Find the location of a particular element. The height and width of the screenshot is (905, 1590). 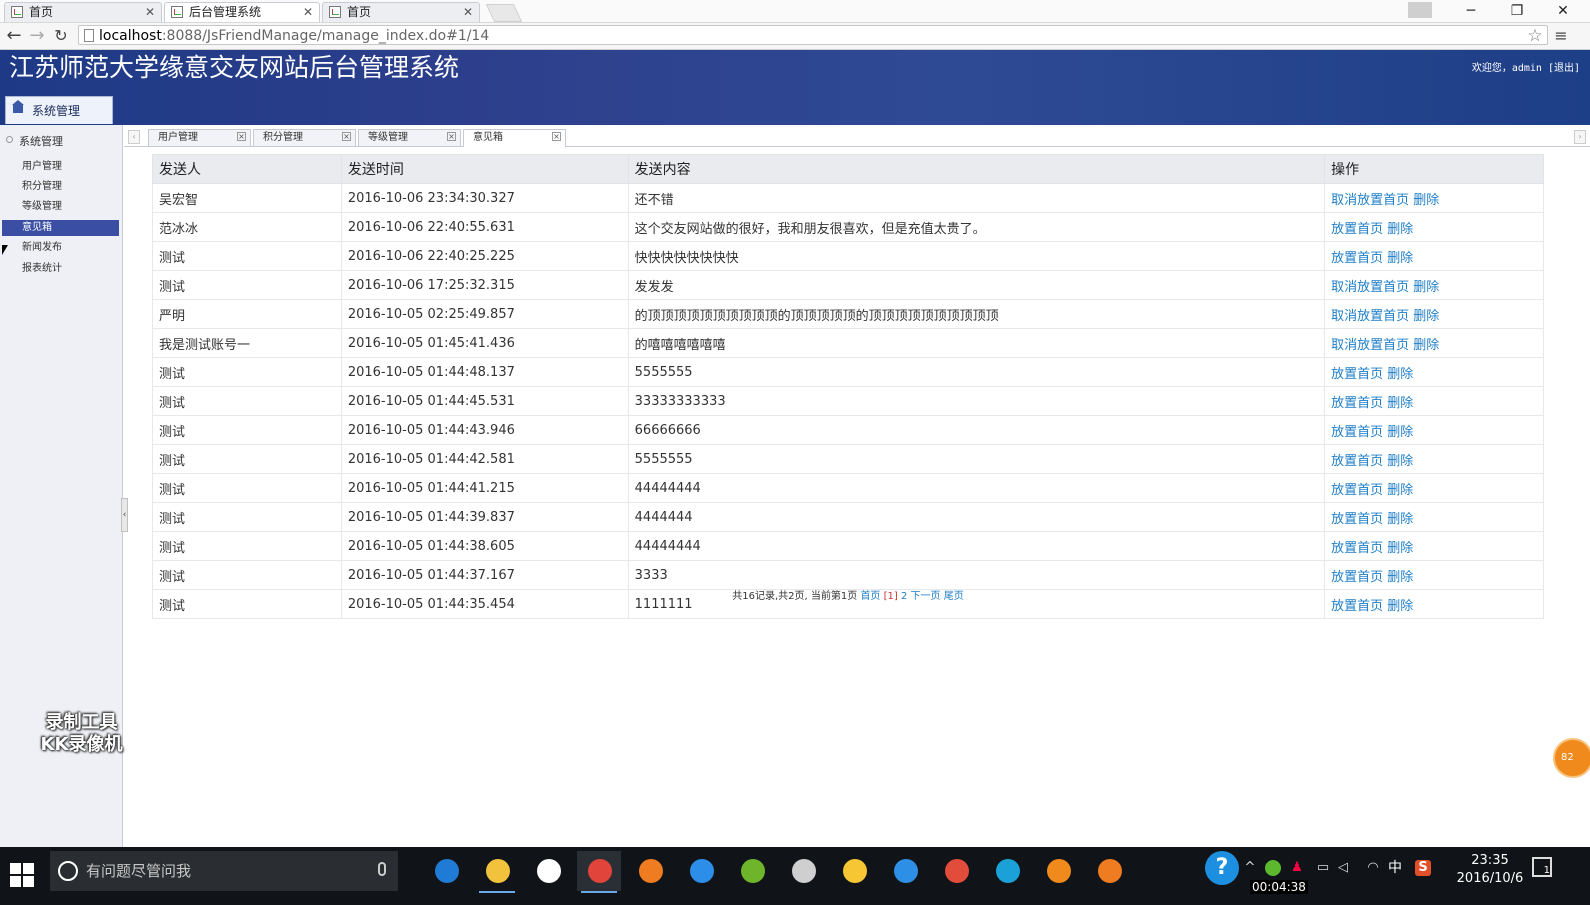

tab-users: 用户管理 × is located at coordinates (199, 137).